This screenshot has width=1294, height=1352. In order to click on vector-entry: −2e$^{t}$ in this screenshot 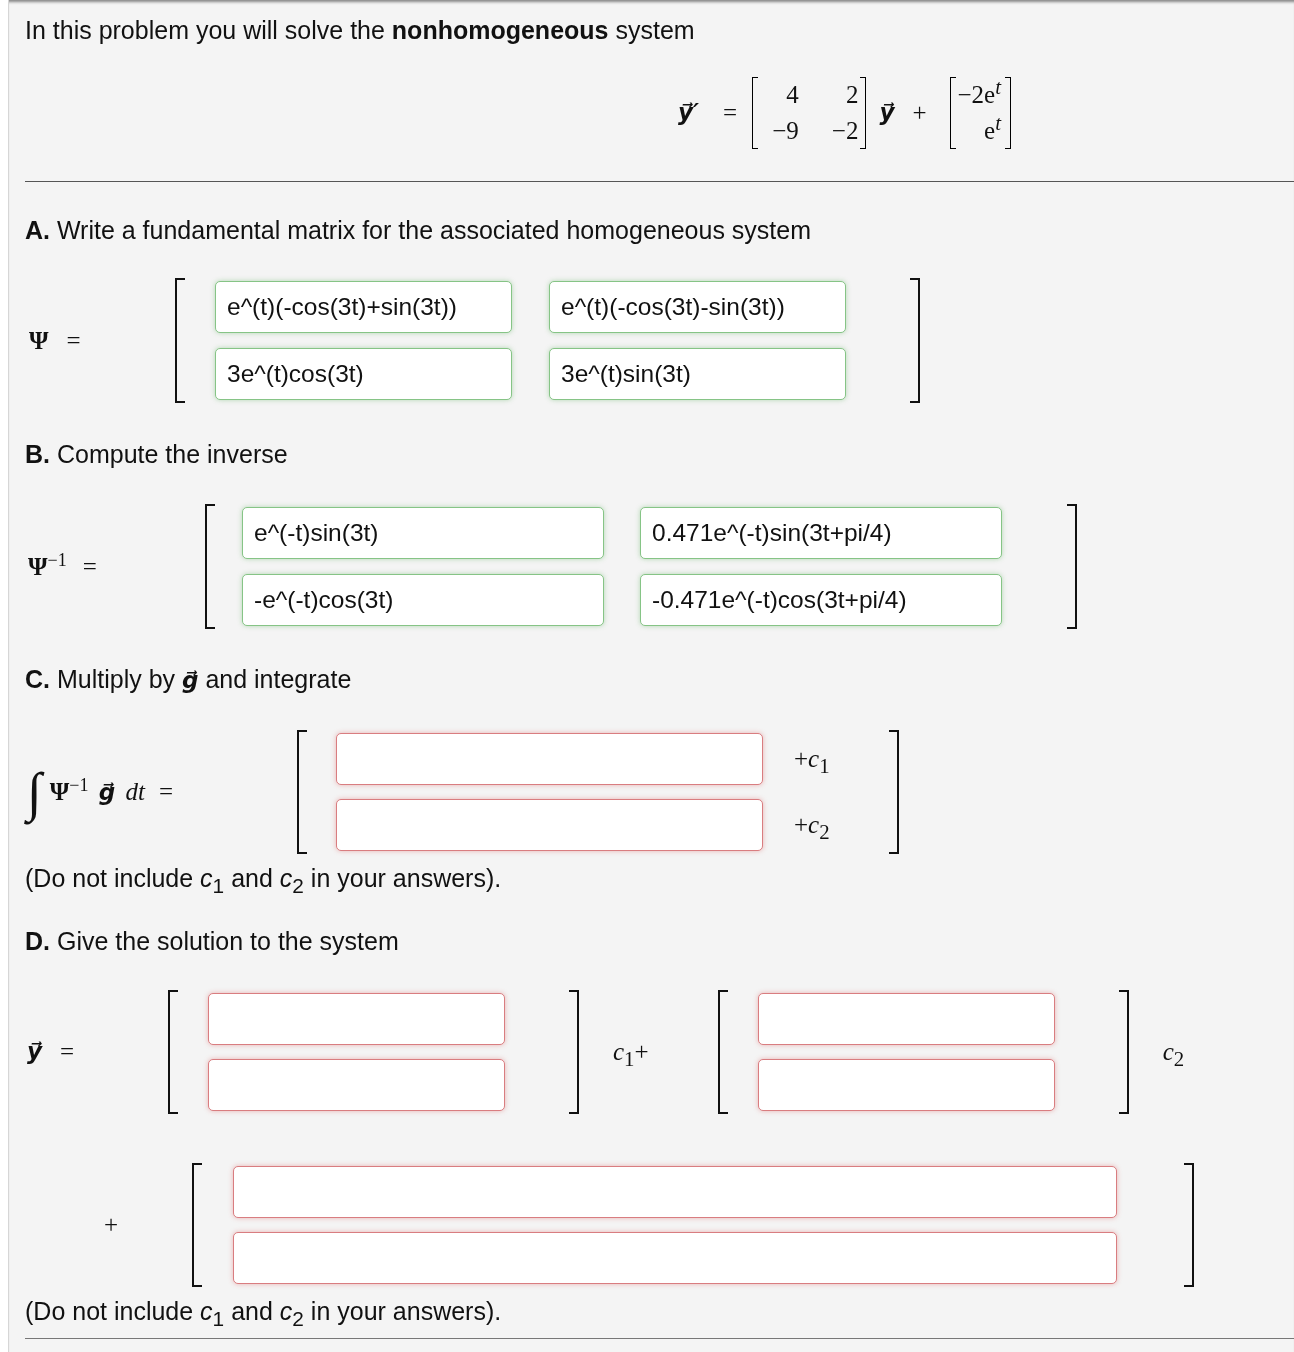, I will do `click(979, 93)`.